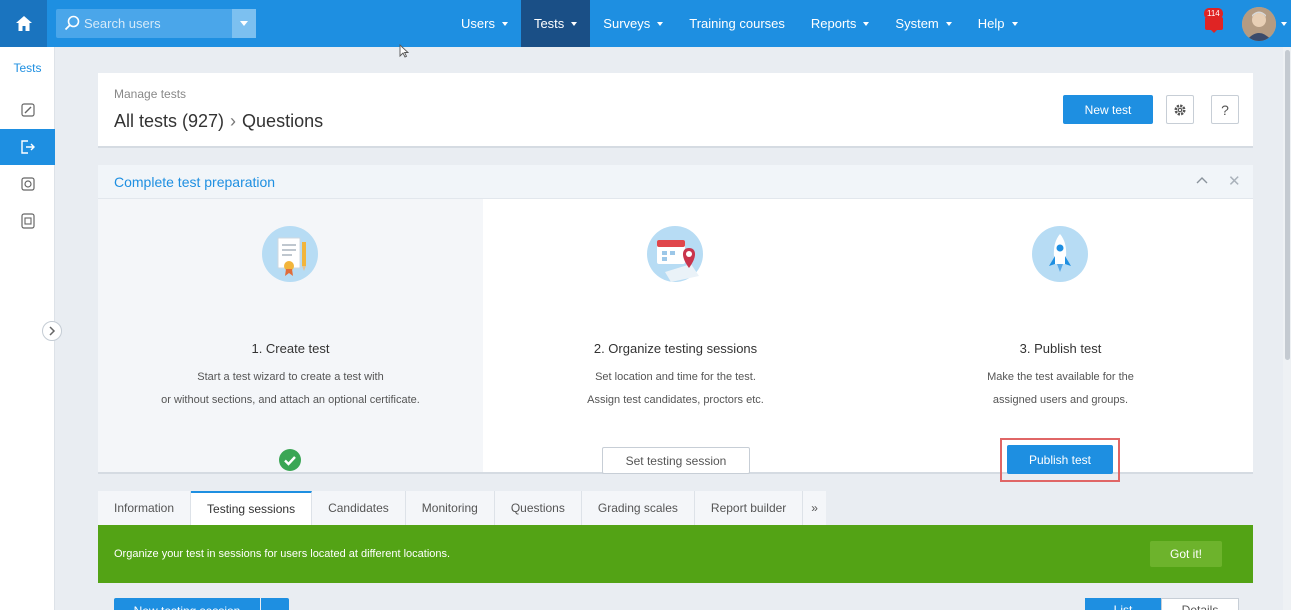 The height and width of the screenshot is (610, 1291). I want to click on set-testing-session-button: Set testing session, so click(676, 460).